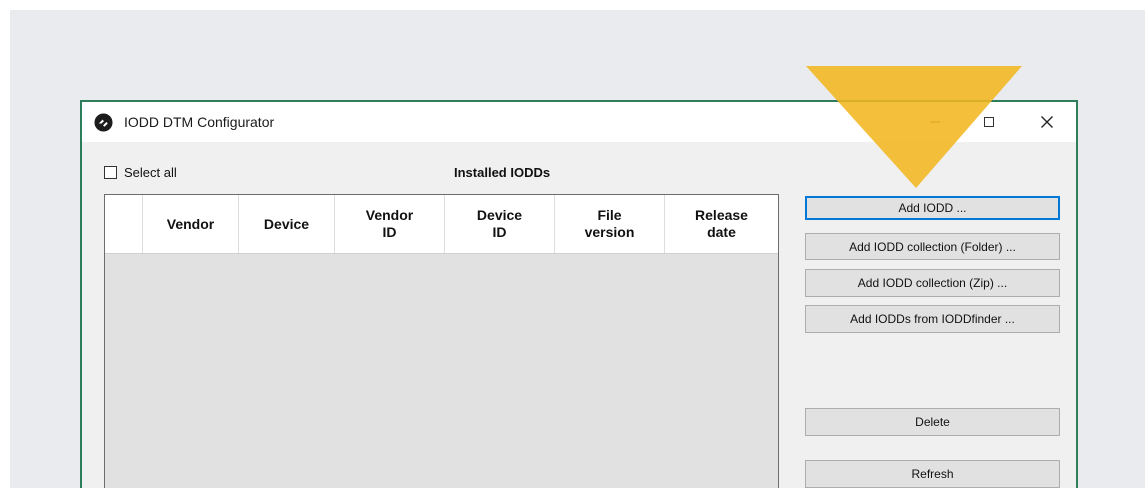  What do you see at coordinates (110, 172) in the screenshot?
I see `checkbox-box` at bounding box center [110, 172].